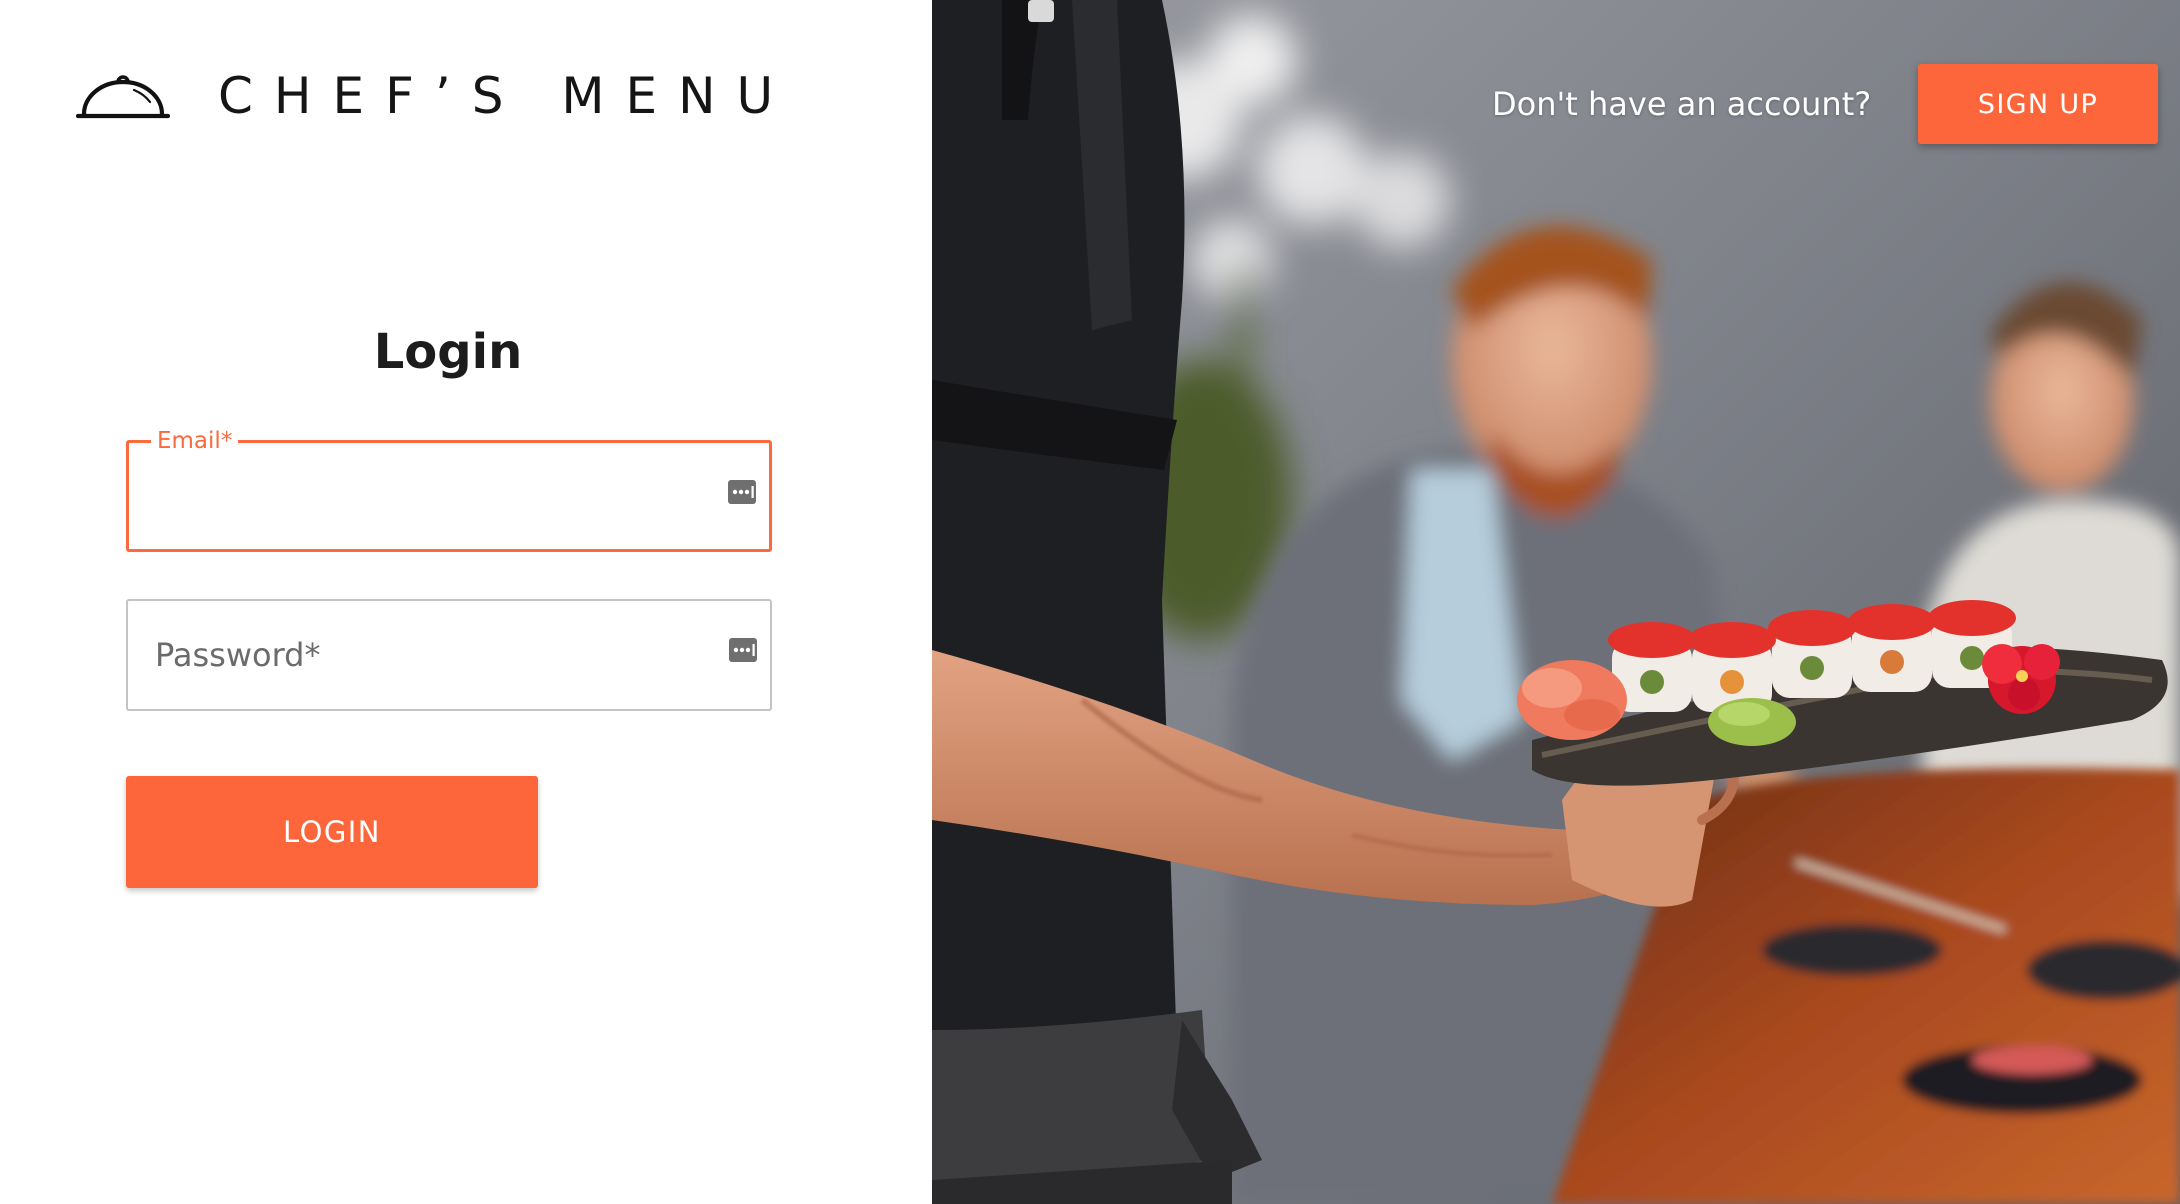 This screenshot has height=1204, width=2180. Describe the element at coordinates (226, 441) in the screenshot. I see `email-required-marker: *` at that location.